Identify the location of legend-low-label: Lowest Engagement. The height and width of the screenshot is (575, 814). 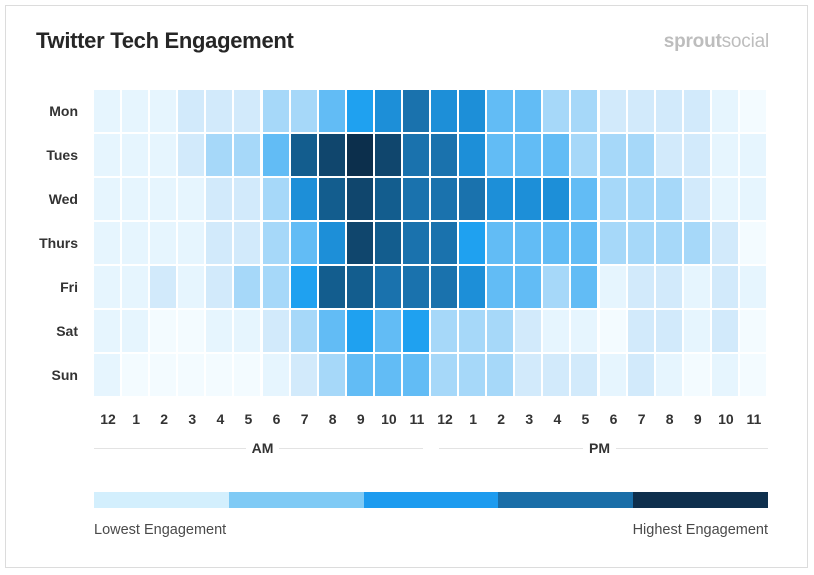
(160, 530).